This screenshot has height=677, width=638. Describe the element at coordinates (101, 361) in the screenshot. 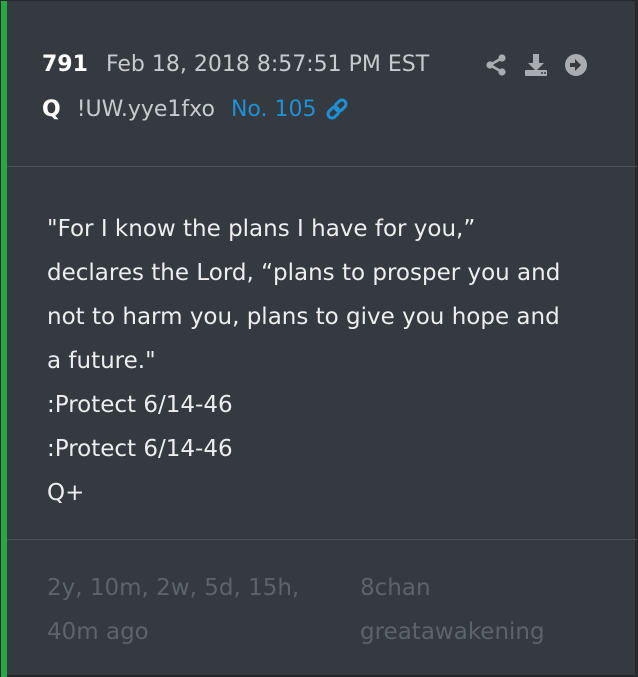

I see `message-line: a future."` at that location.